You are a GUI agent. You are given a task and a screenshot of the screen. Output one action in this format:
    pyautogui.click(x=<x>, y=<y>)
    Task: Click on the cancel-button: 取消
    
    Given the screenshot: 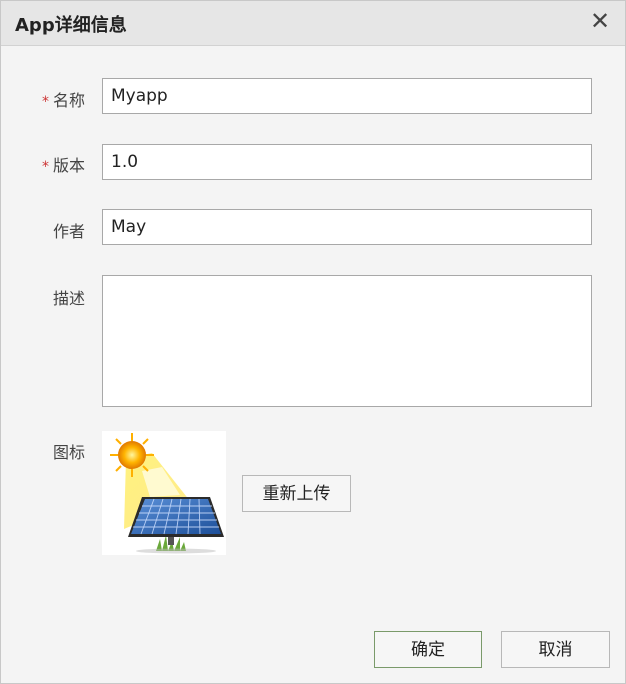 What is the action you would take?
    pyautogui.click(x=555, y=649)
    